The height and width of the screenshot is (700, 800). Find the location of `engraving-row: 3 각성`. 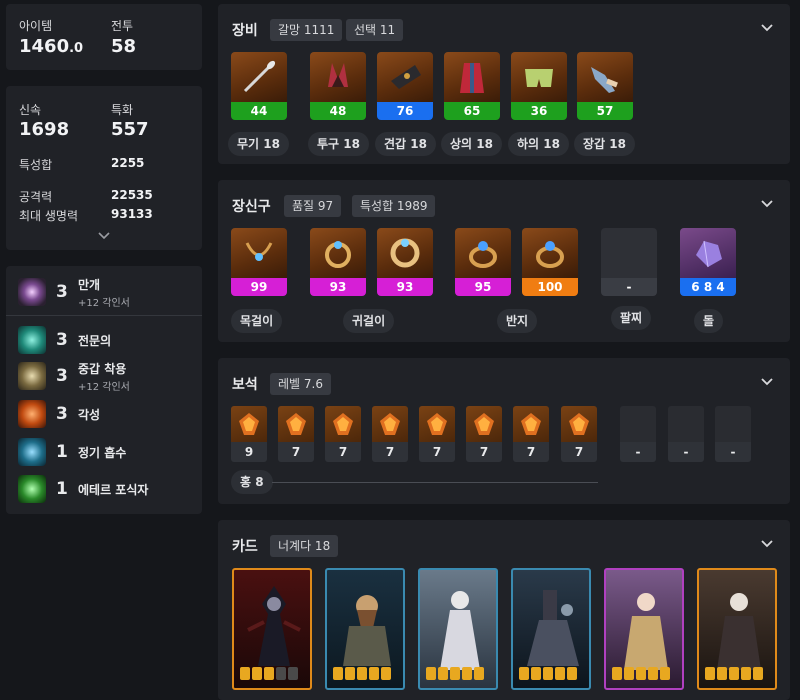

engraving-row: 3 각성 is located at coordinates (59, 414).